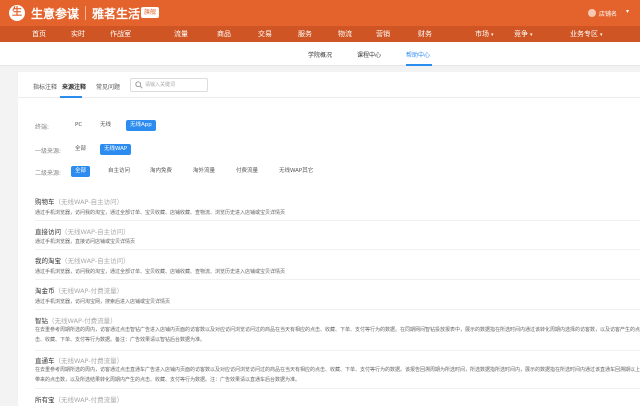 The width and height of the screenshot is (640, 406). What do you see at coordinates (141, 125) in the screenshot?
I see `chip-terminal-wireless-app: 无线App` at bounding box center [141, 125].